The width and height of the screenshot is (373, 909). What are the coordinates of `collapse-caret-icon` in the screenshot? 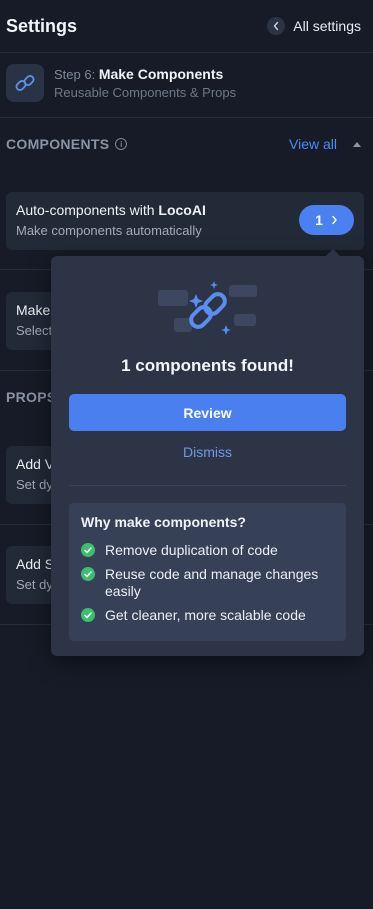 It's located at (357, 144).